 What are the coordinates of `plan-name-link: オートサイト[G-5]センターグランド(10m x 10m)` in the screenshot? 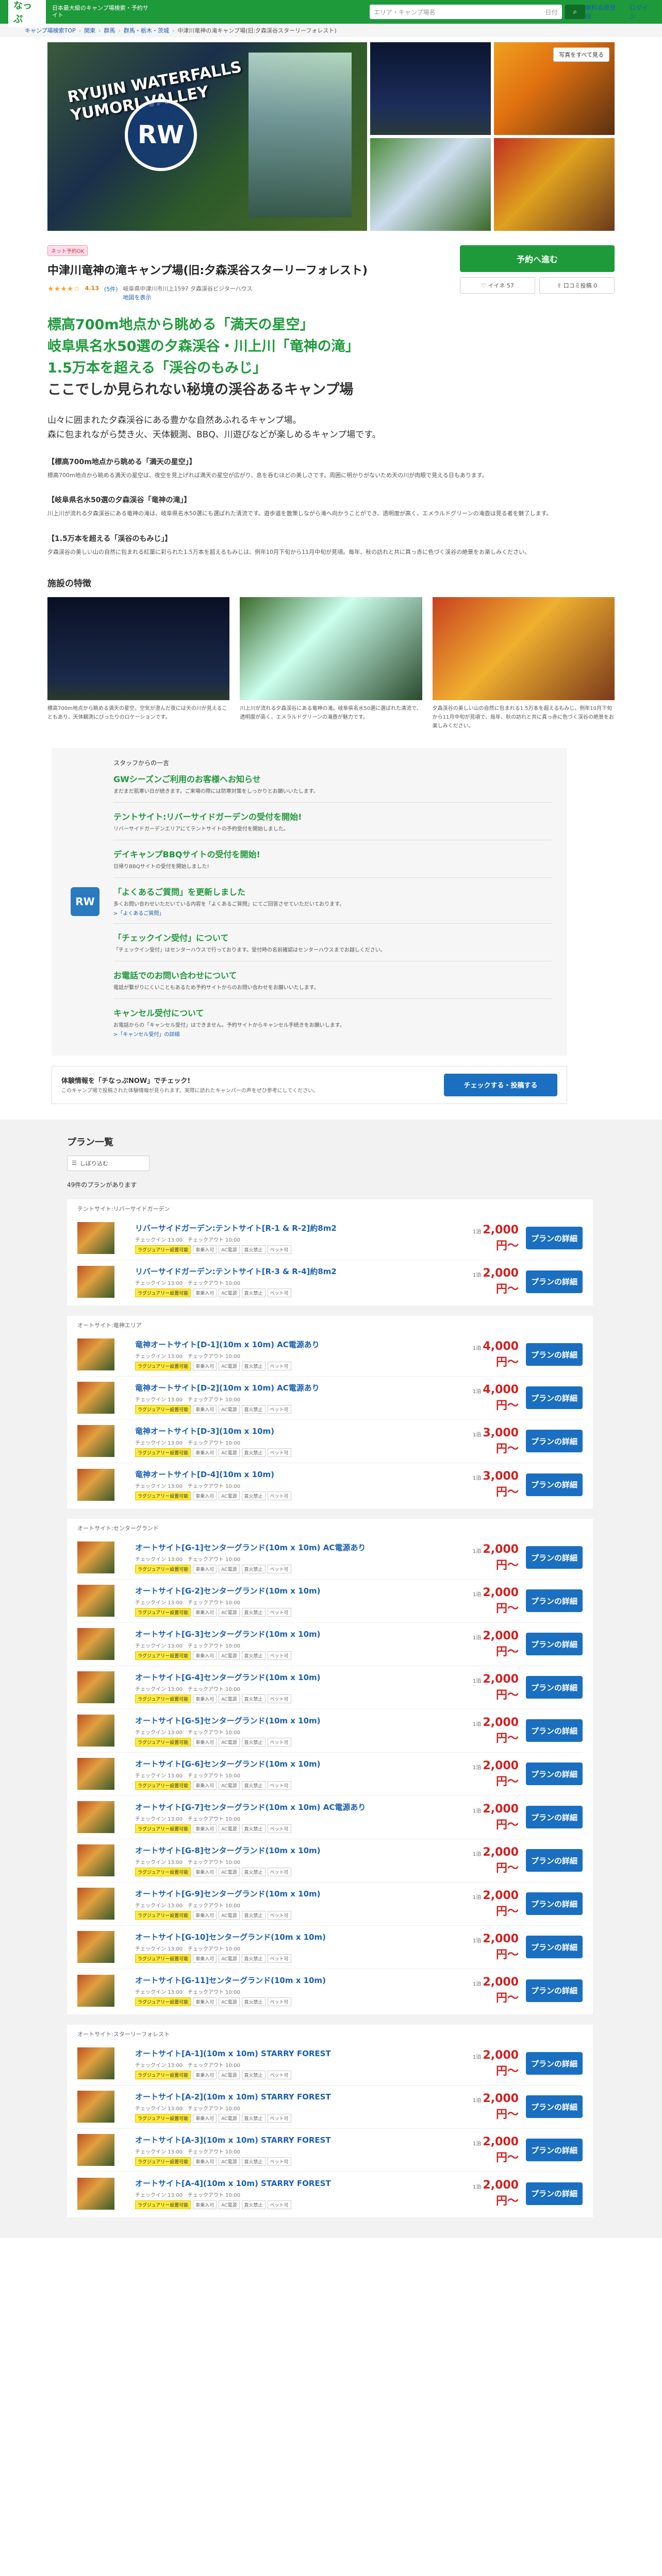 It's located at (228, 1720).